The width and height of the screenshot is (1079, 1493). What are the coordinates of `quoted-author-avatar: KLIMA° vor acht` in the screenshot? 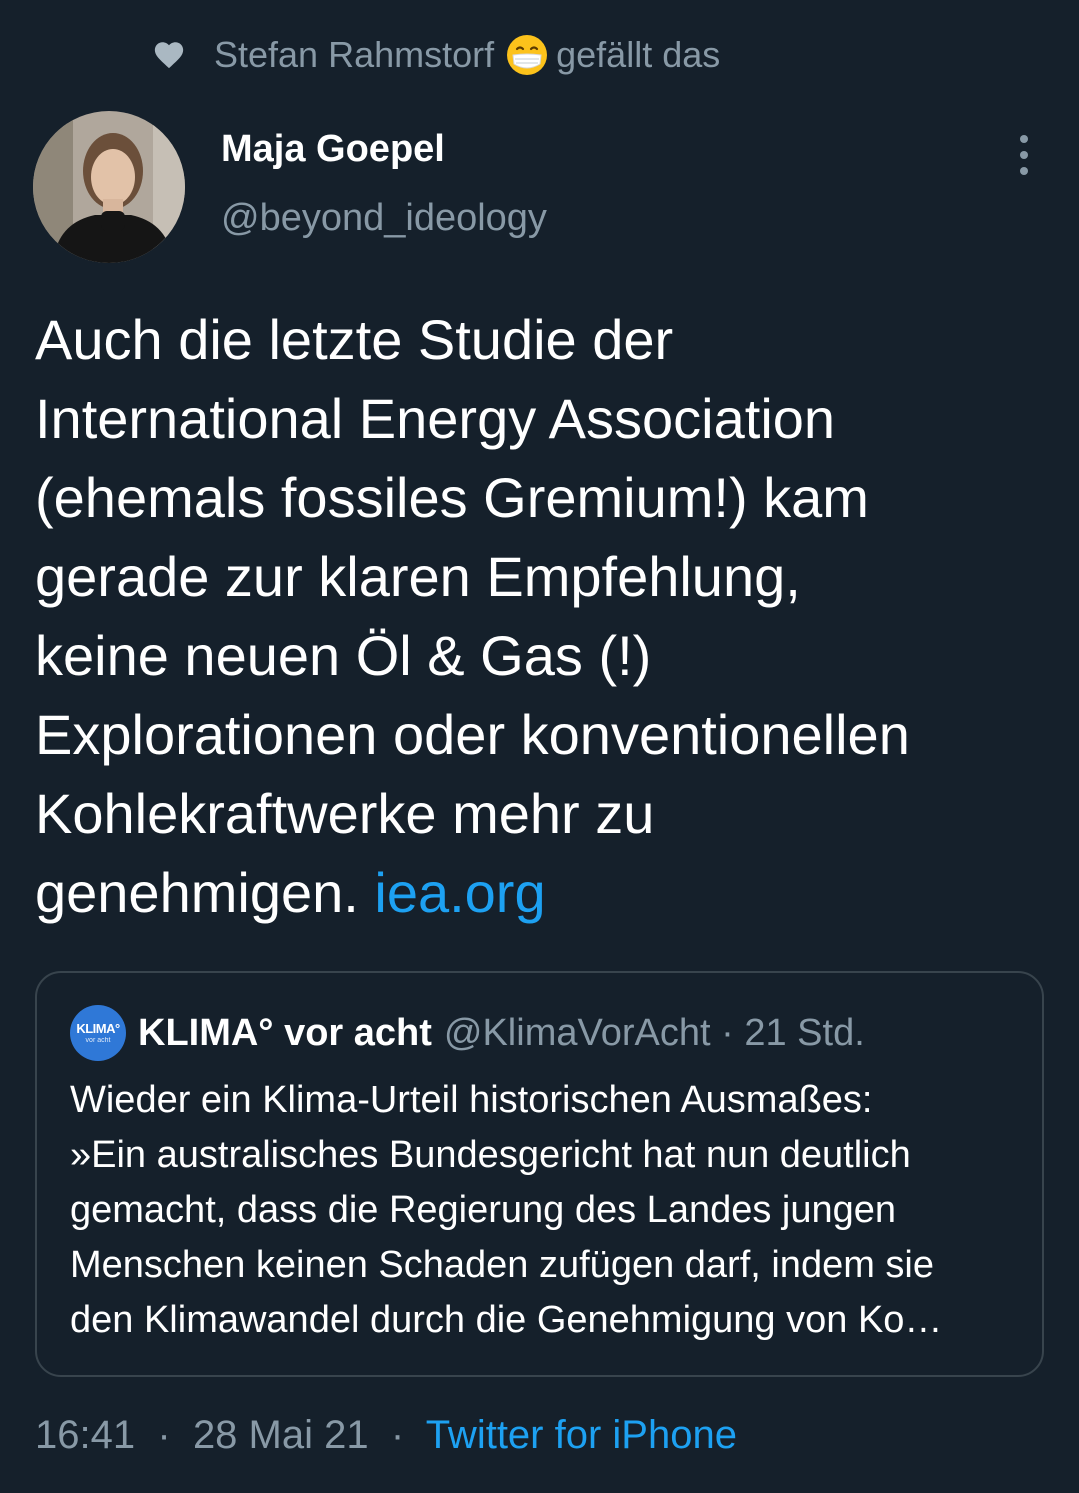 It's located at (98, 1033).